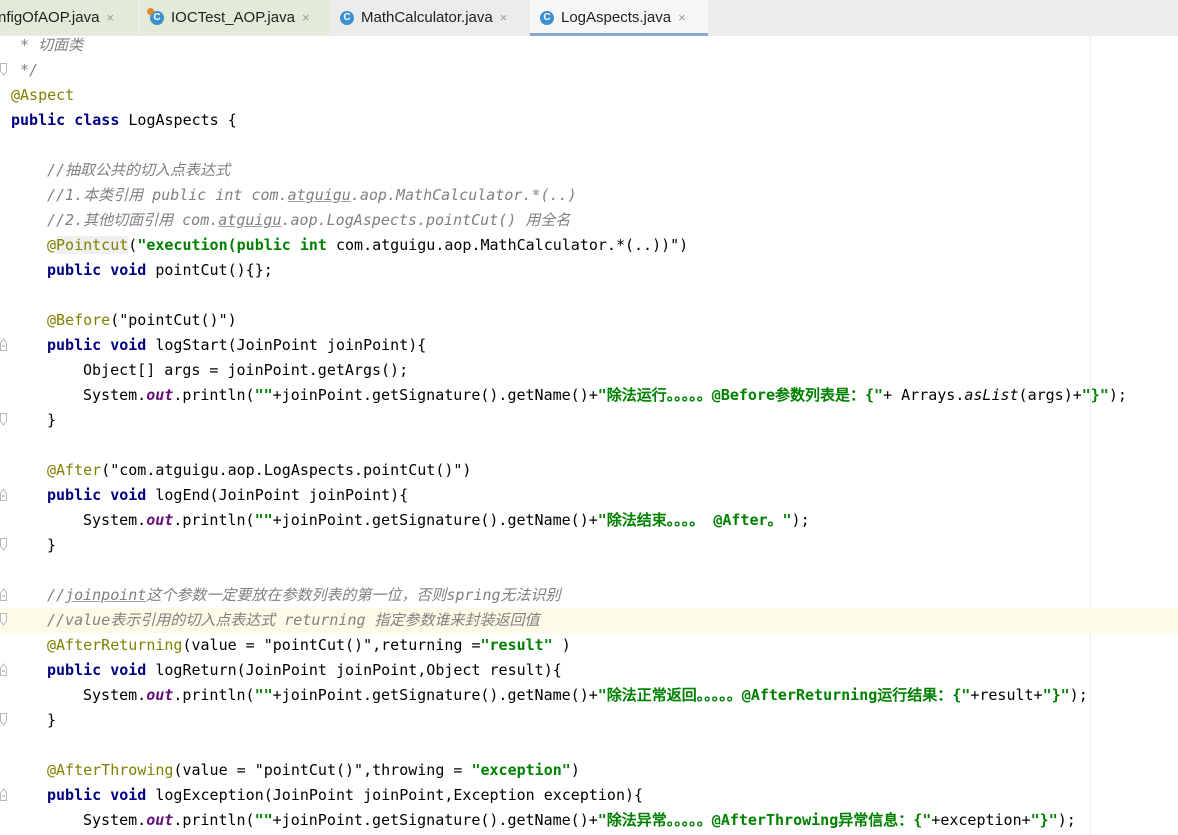  What do you see at coordinates (160, 270) in the screenshot?
I see `code-line: public void pointCut(){};` at bounding box center [160, 270].